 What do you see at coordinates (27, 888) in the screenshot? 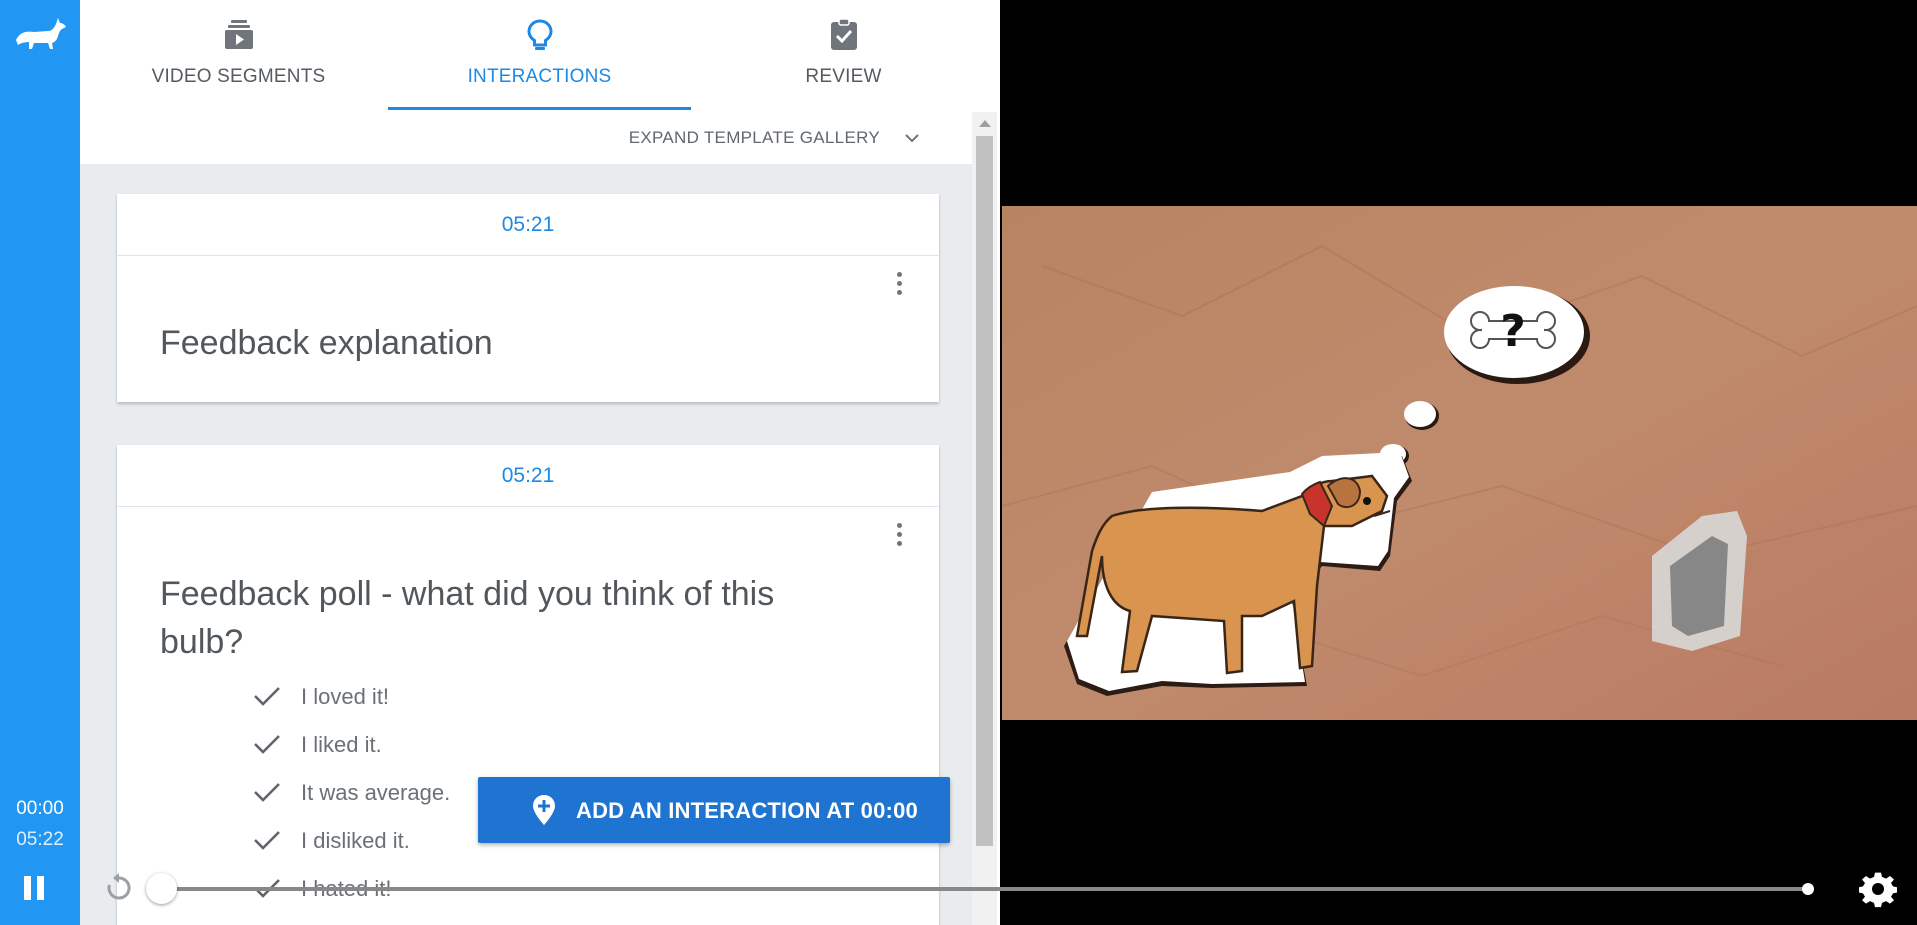
I see `pause-icon` at bounding box center [27, 888].